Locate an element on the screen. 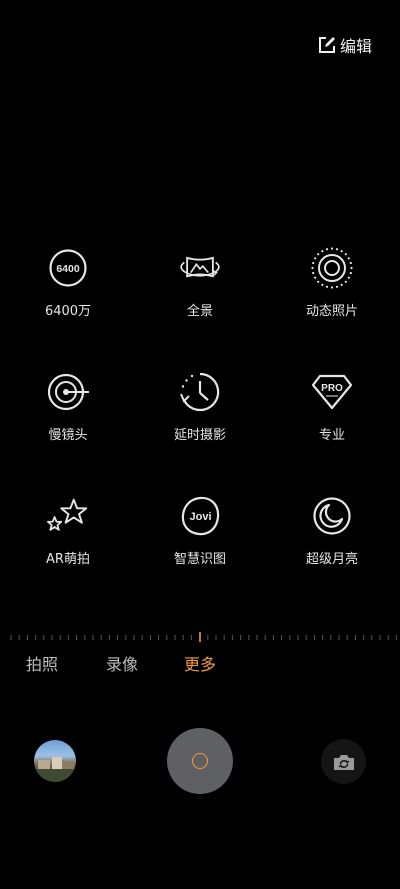  mode-jovi-lens: Jovi 智慧识图 is located at coordinates (200, 555).